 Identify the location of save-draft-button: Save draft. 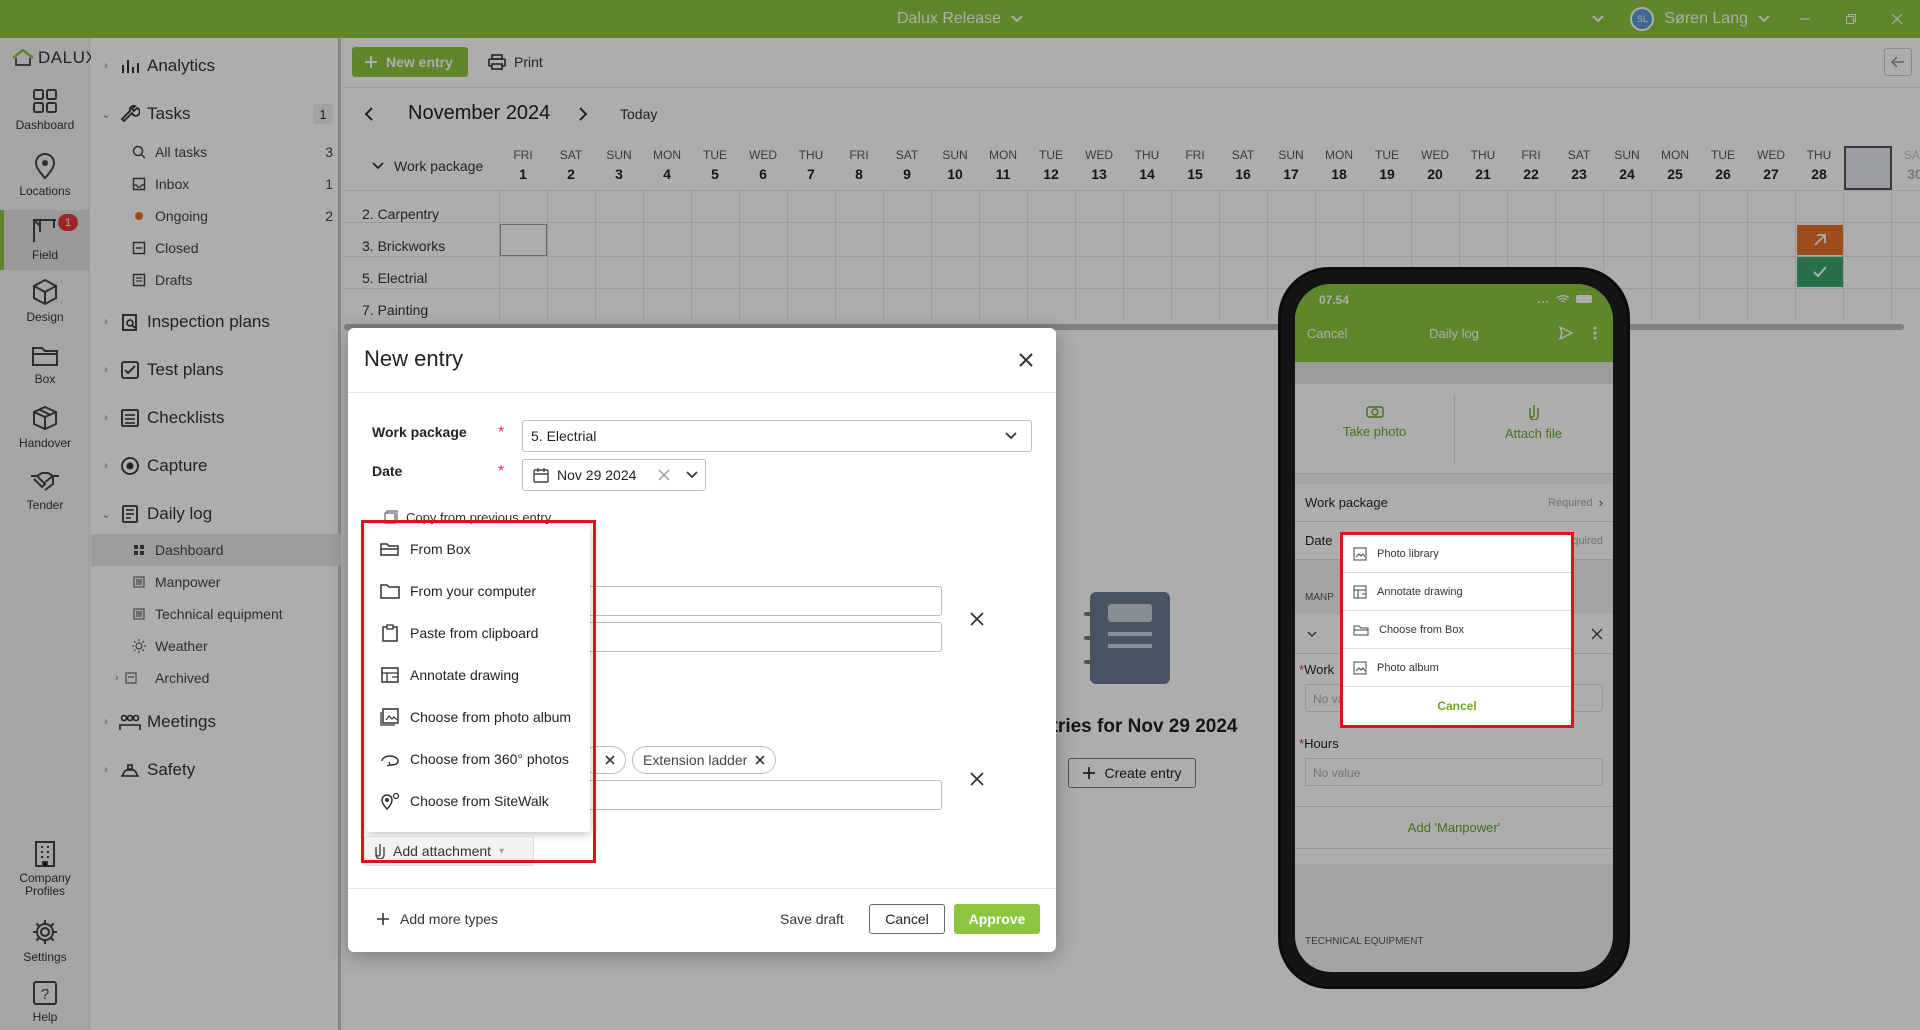
(812, 919).